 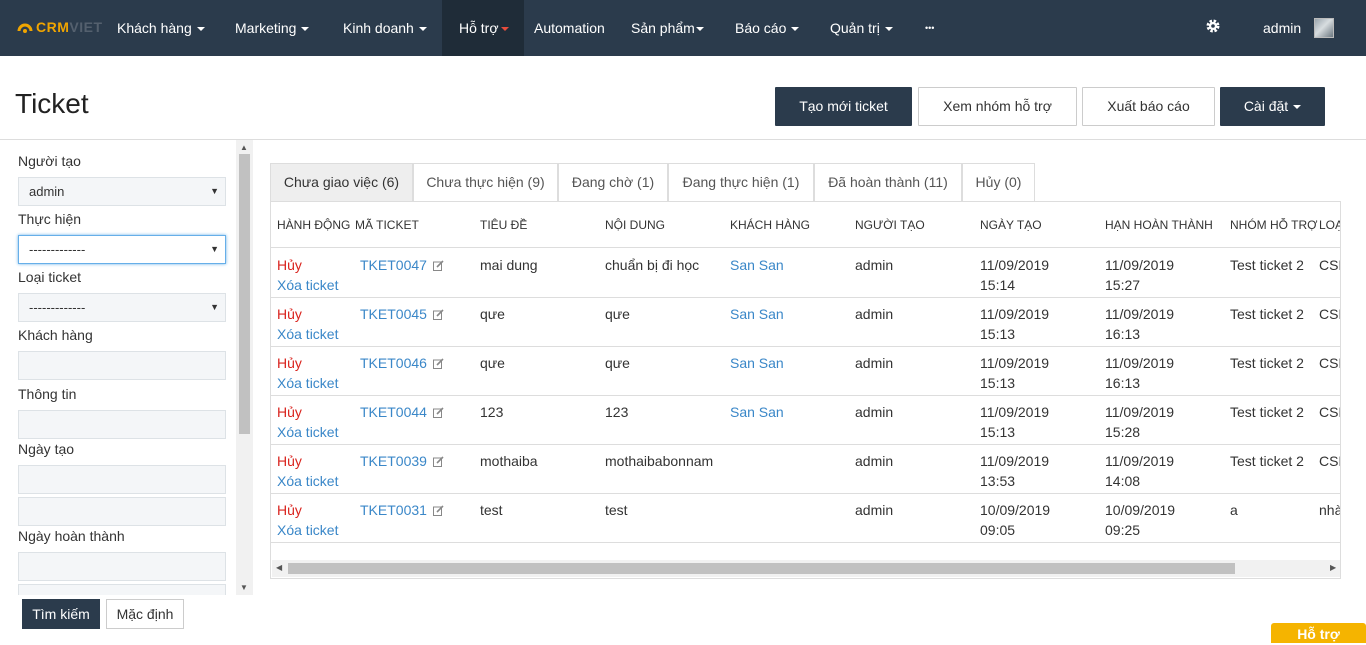 I want to click on scroll-down-icon: ▼, so click(x=244, y=587).